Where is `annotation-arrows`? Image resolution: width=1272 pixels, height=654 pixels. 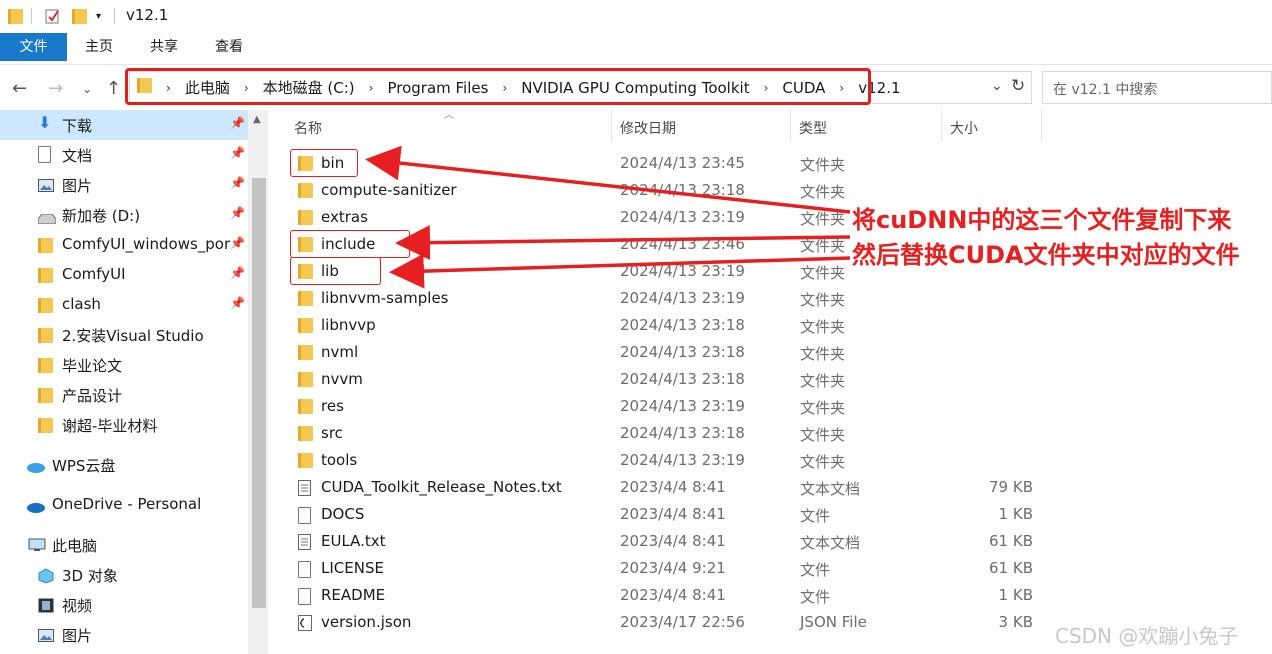
annotation-arrows is located at coordinates (608, 217).